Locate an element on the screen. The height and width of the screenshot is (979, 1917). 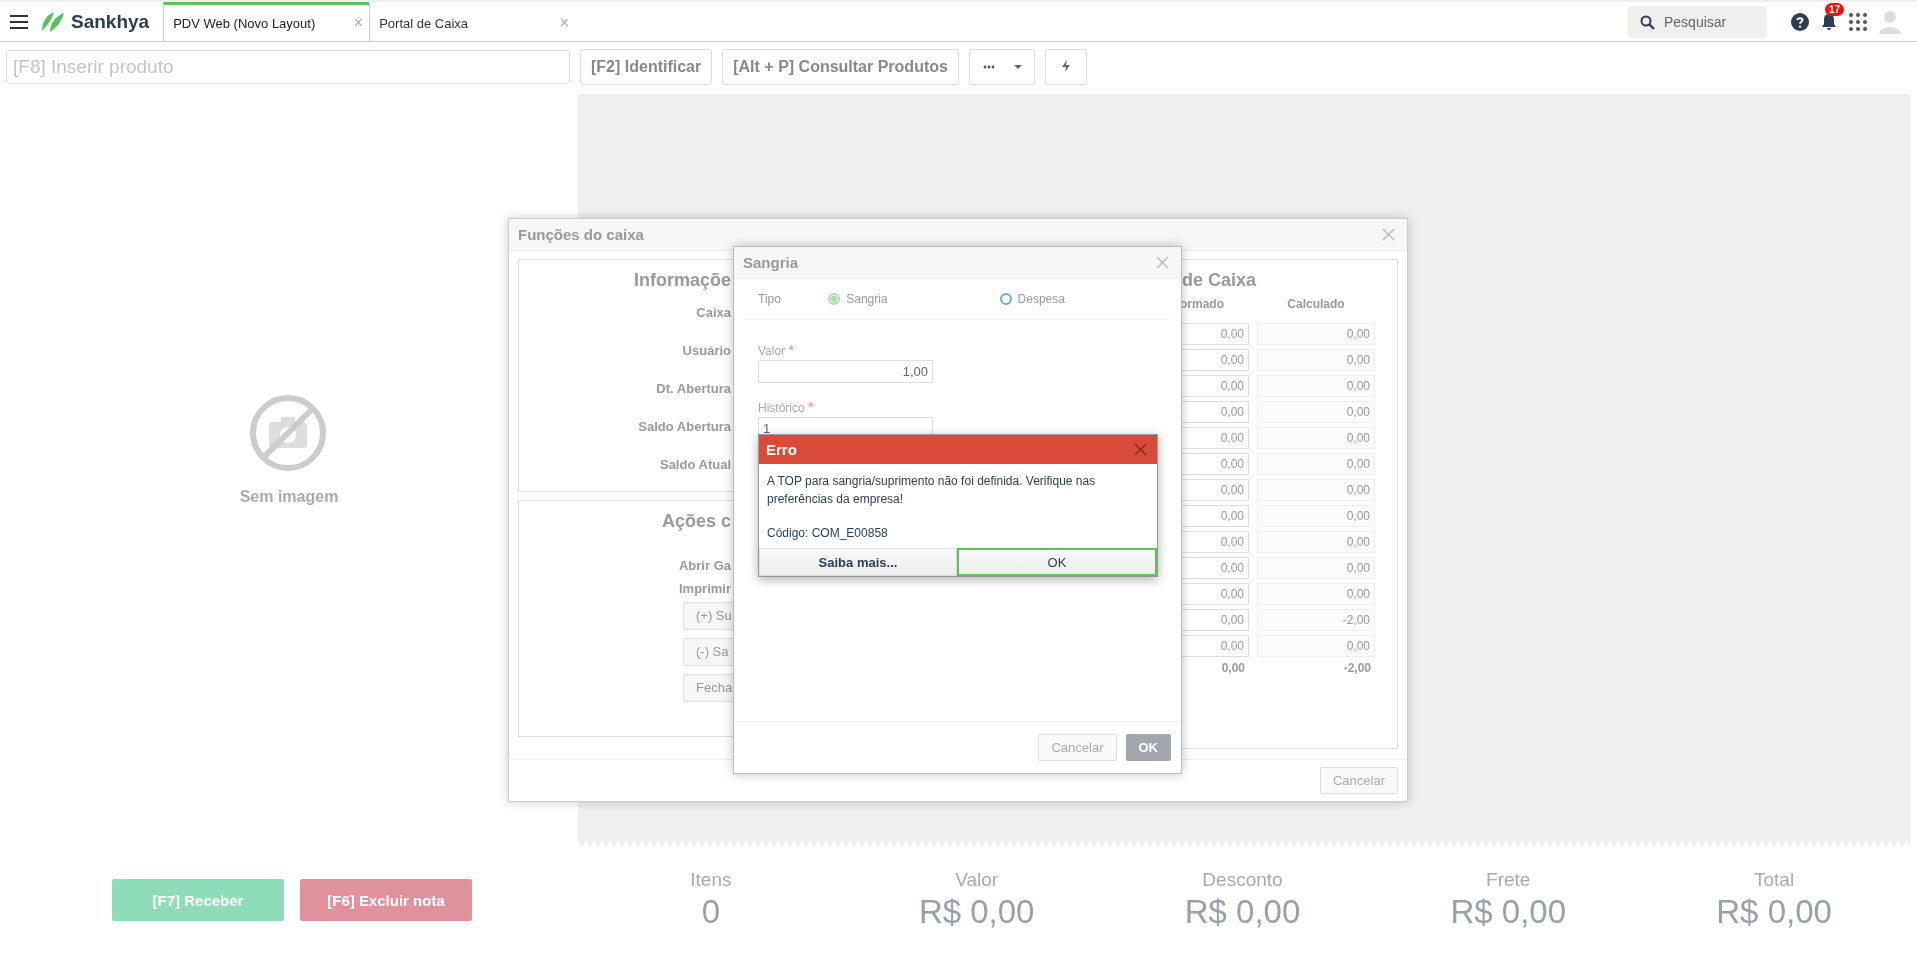
dialog-title: Sangria is located at coordinates (771, 262).